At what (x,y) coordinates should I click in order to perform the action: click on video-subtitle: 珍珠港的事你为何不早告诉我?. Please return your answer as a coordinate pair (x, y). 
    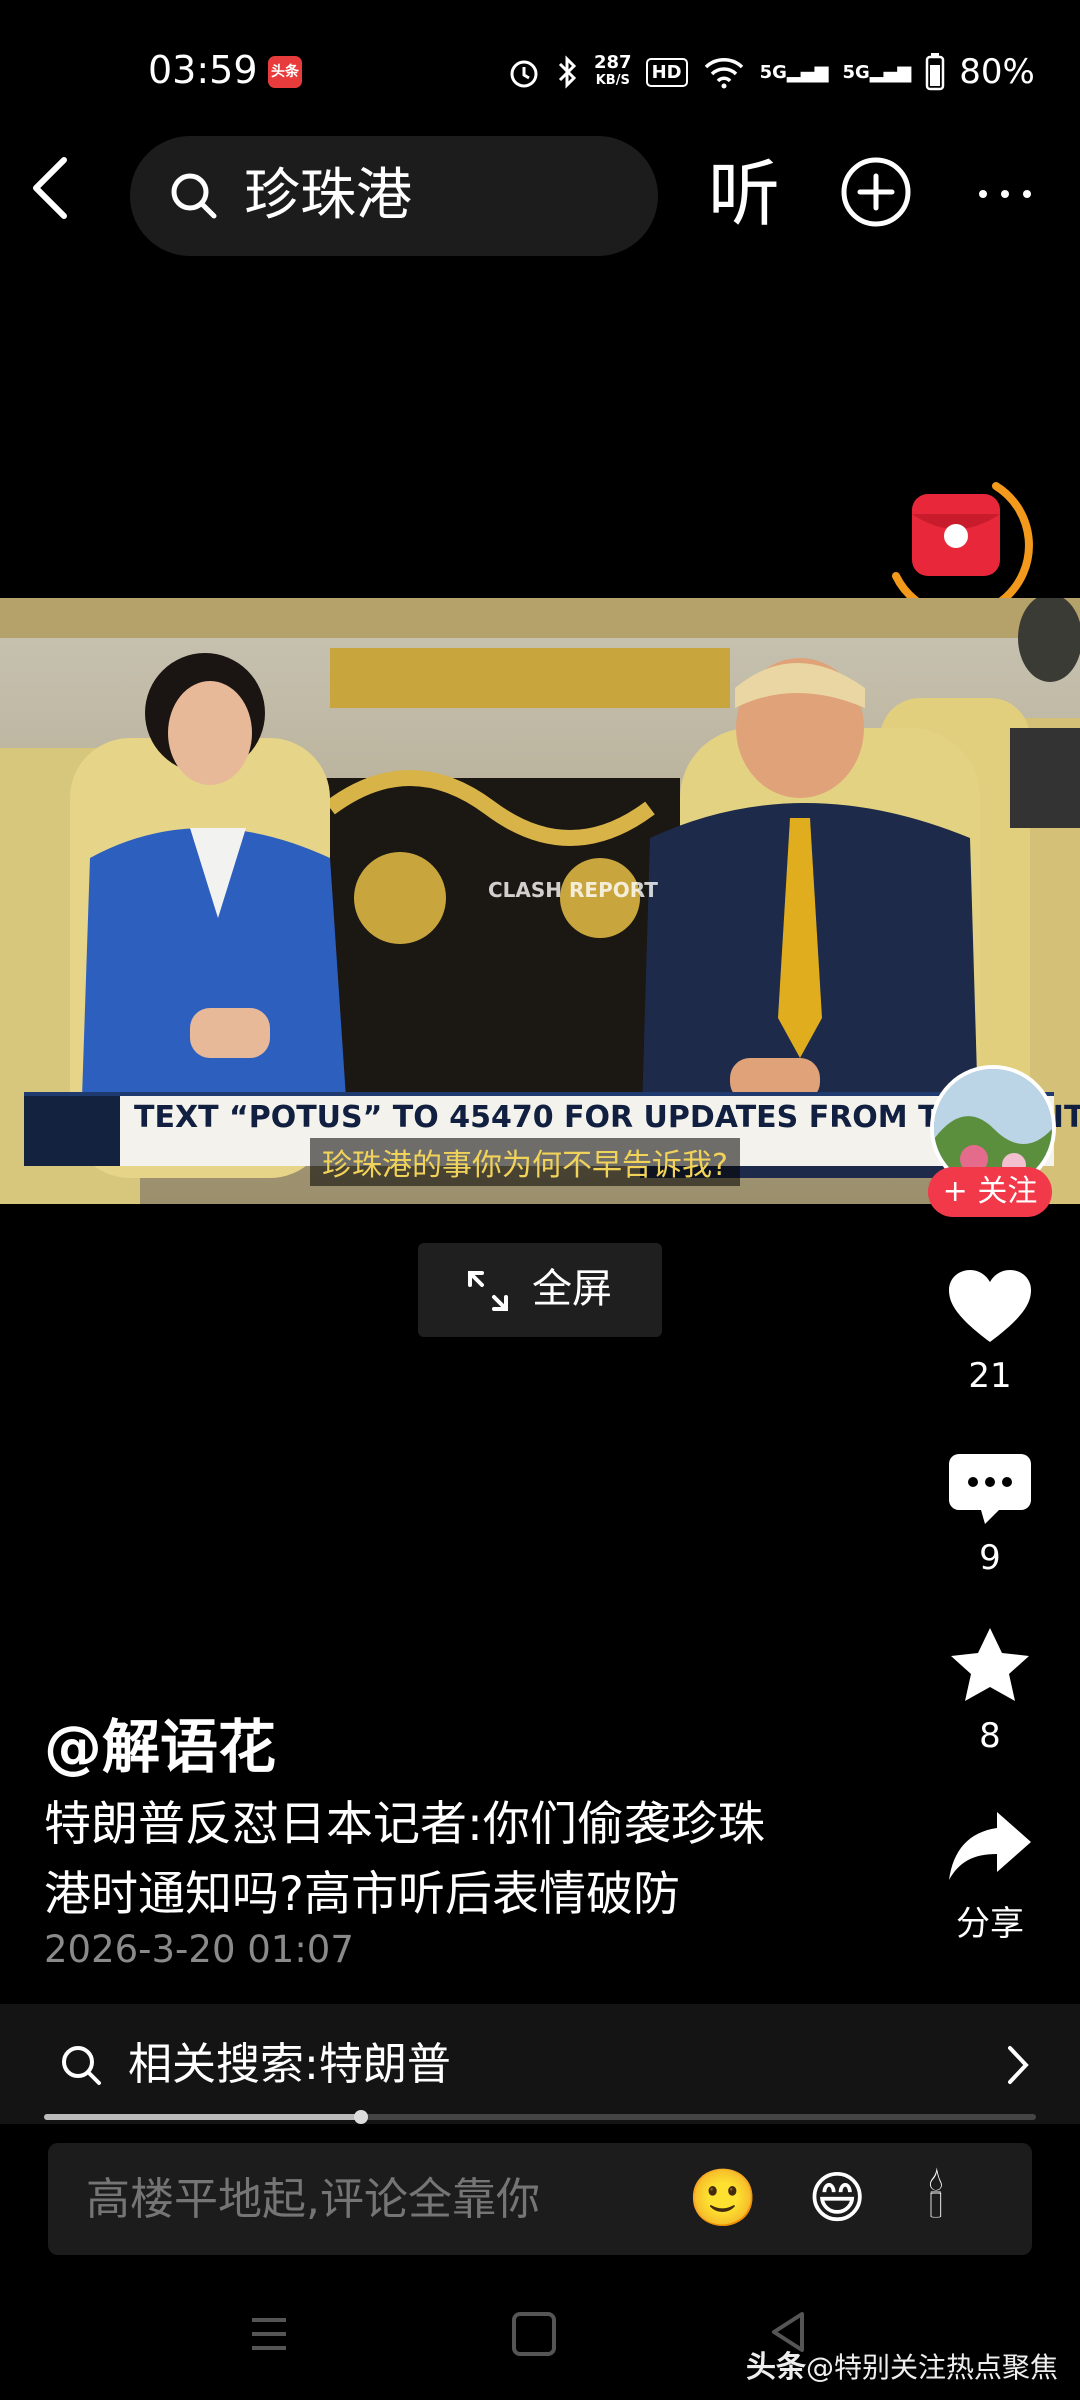
    Looking at the image, I should click on (525, 1162).